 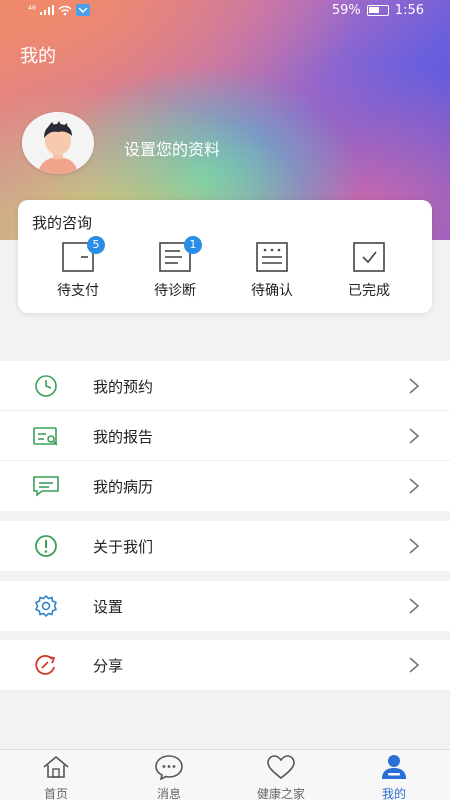 I want to click on menu-item-about-us: 关于我们, so click(x=225, y=546).